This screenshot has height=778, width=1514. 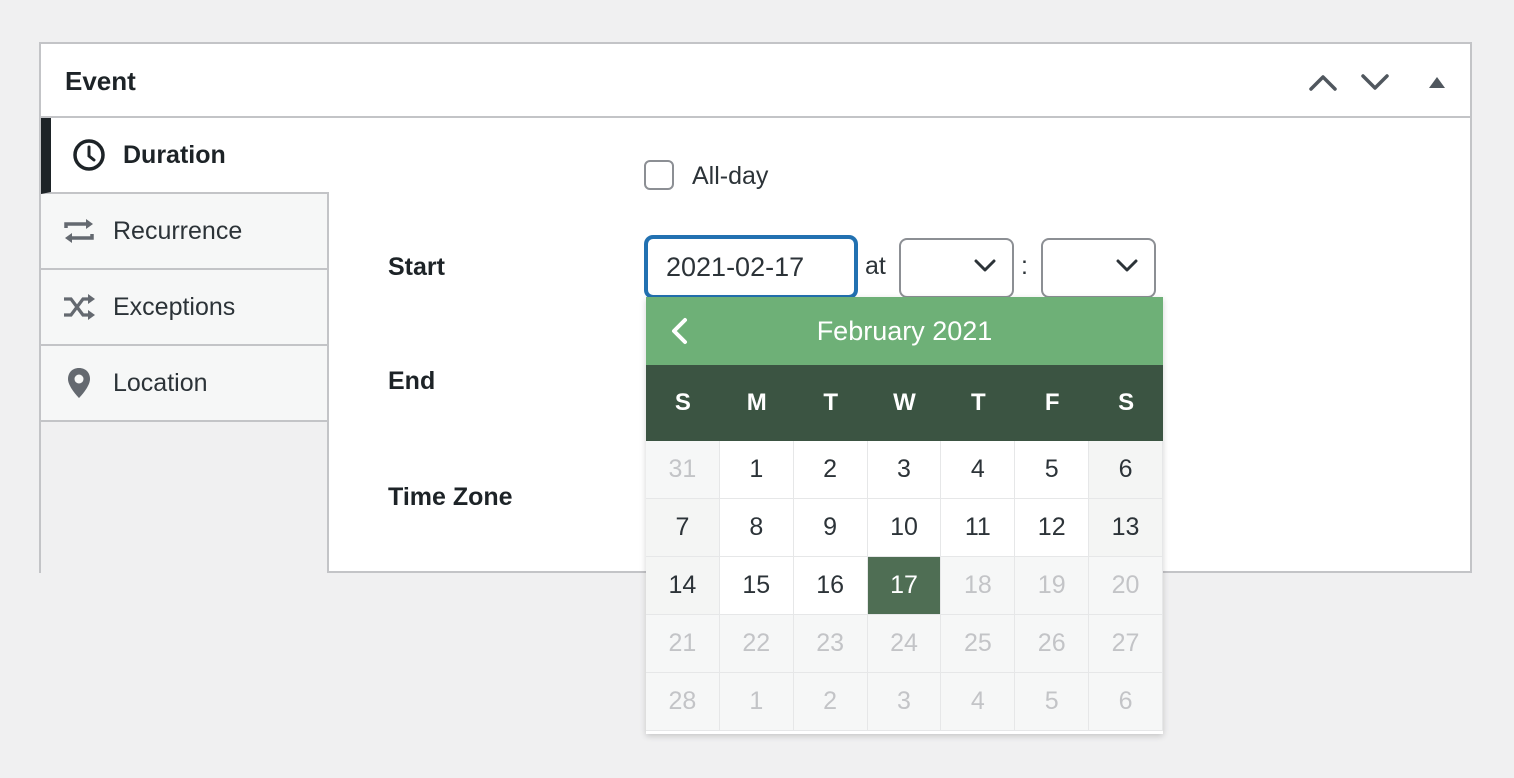 What do you see at coordinates (450, 497) in the screenshot?
I see `timezone-label: Time Zone` at bounding box center [450, 497].